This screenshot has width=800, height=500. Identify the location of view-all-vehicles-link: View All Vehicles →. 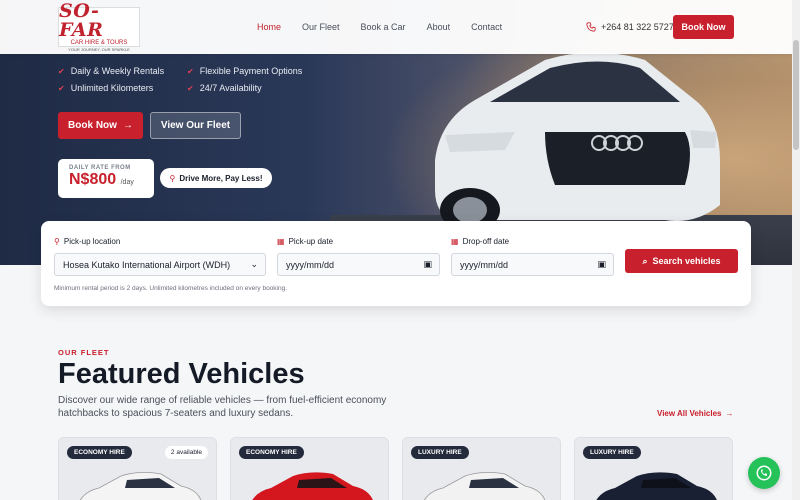
(695, 413).